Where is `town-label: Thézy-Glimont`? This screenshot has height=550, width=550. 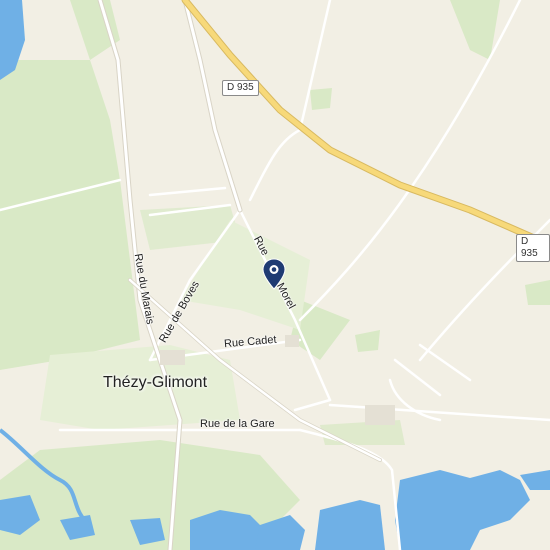
town-label: Thézy-Glimont is located at coordinates (155, 382).